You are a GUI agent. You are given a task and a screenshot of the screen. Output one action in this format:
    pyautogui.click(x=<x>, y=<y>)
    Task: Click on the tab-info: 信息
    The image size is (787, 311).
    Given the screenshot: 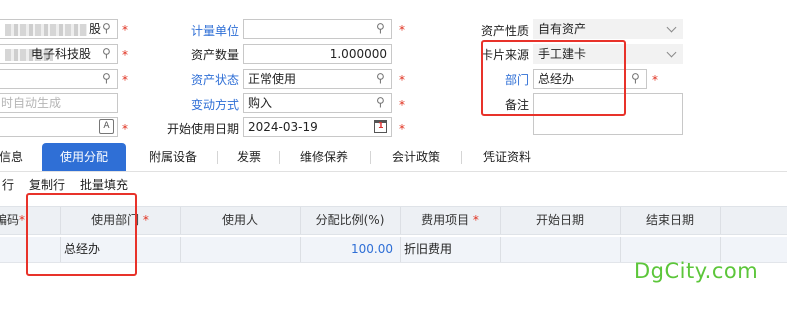 What is the action you would take?
    pyautogui.click(x=13, y=157)
    